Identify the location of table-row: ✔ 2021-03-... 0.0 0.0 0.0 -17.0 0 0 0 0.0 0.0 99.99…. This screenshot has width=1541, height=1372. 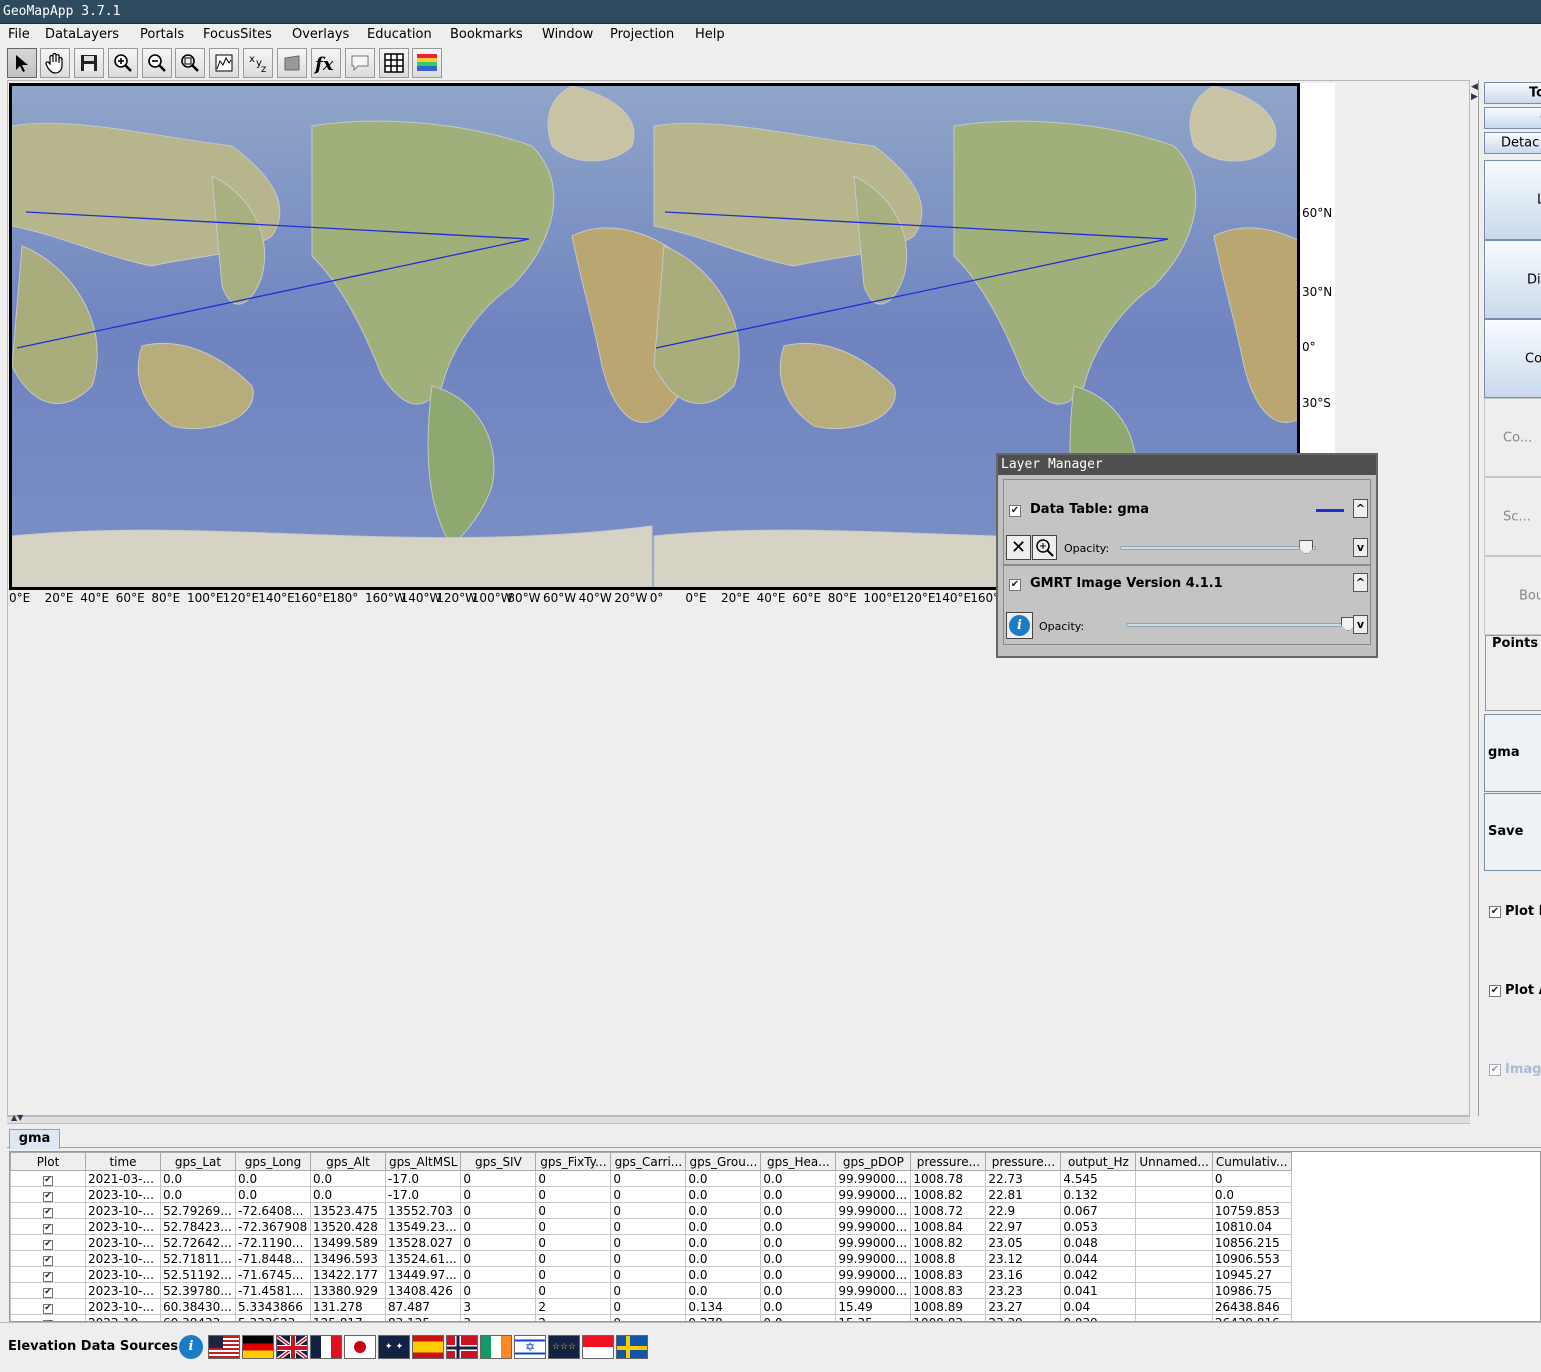
(651, 1178).